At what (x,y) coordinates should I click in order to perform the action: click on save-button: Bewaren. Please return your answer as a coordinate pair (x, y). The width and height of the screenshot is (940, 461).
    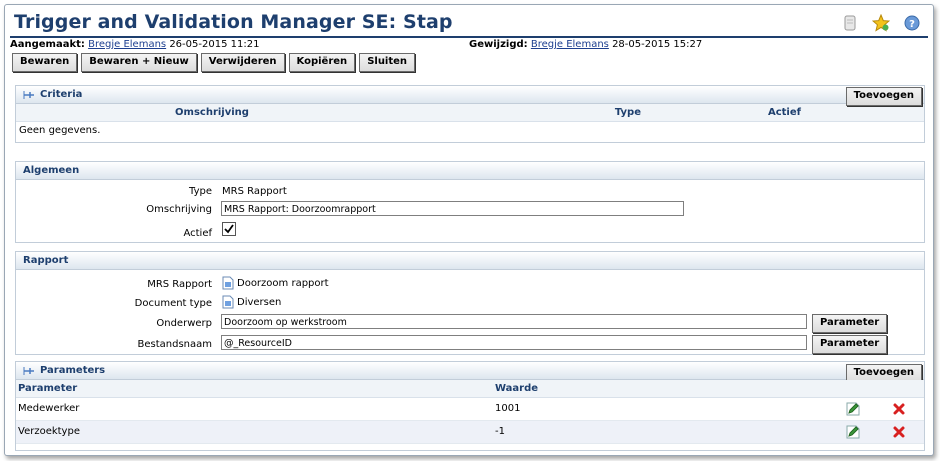
    Looking at the image, I should click on (45, 62).